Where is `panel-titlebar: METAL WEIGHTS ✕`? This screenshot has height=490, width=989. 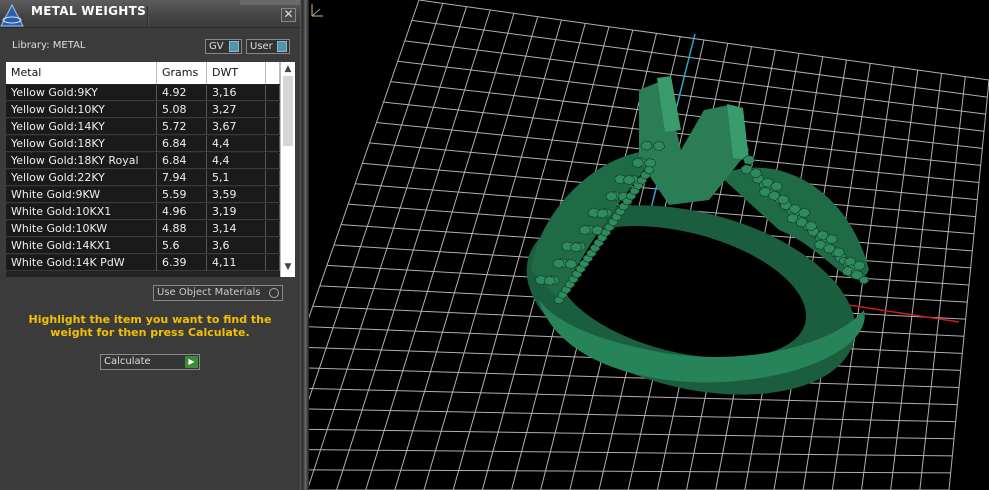 panel-titlebar: METAL WEIGHTS ✕ is located at coordinates (150, 14).